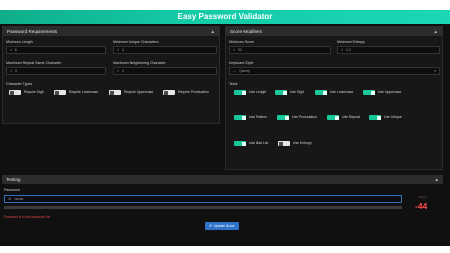 The image size is (450, 253). What do you see at coordinates (222, 179) in the screenshot?
I see `panel-header-testing: Testing ▲` at bounding box center [222, 179].